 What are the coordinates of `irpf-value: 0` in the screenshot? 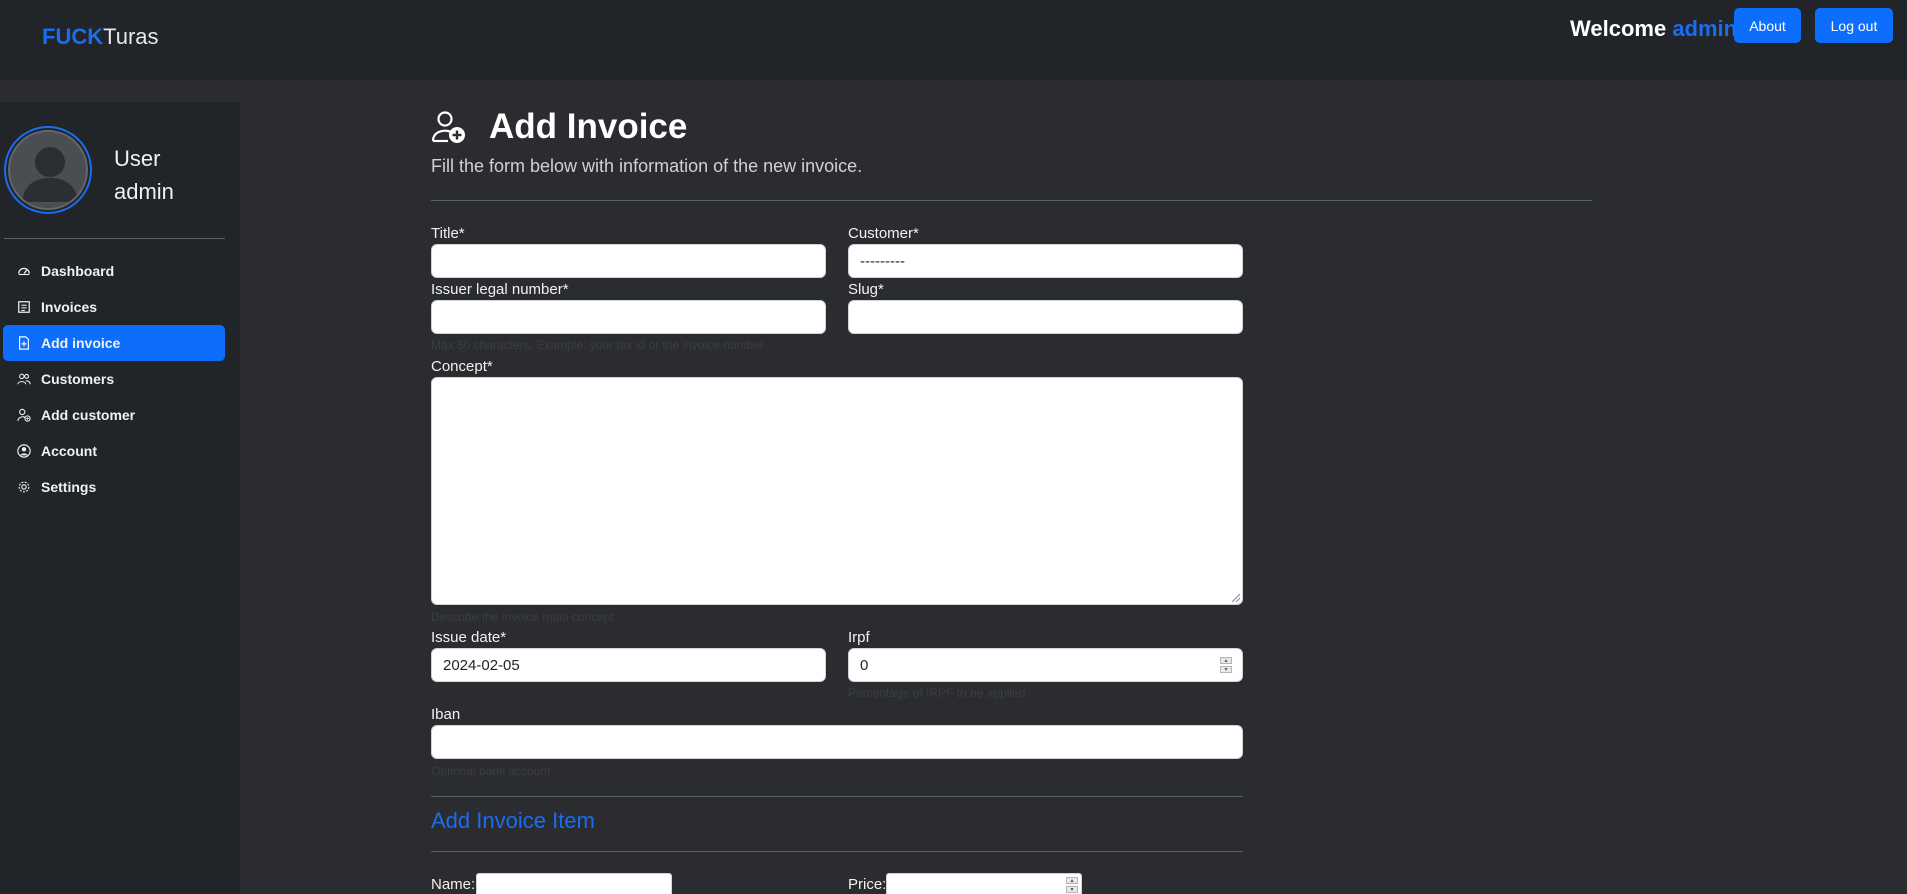 It's located at (864, 665).